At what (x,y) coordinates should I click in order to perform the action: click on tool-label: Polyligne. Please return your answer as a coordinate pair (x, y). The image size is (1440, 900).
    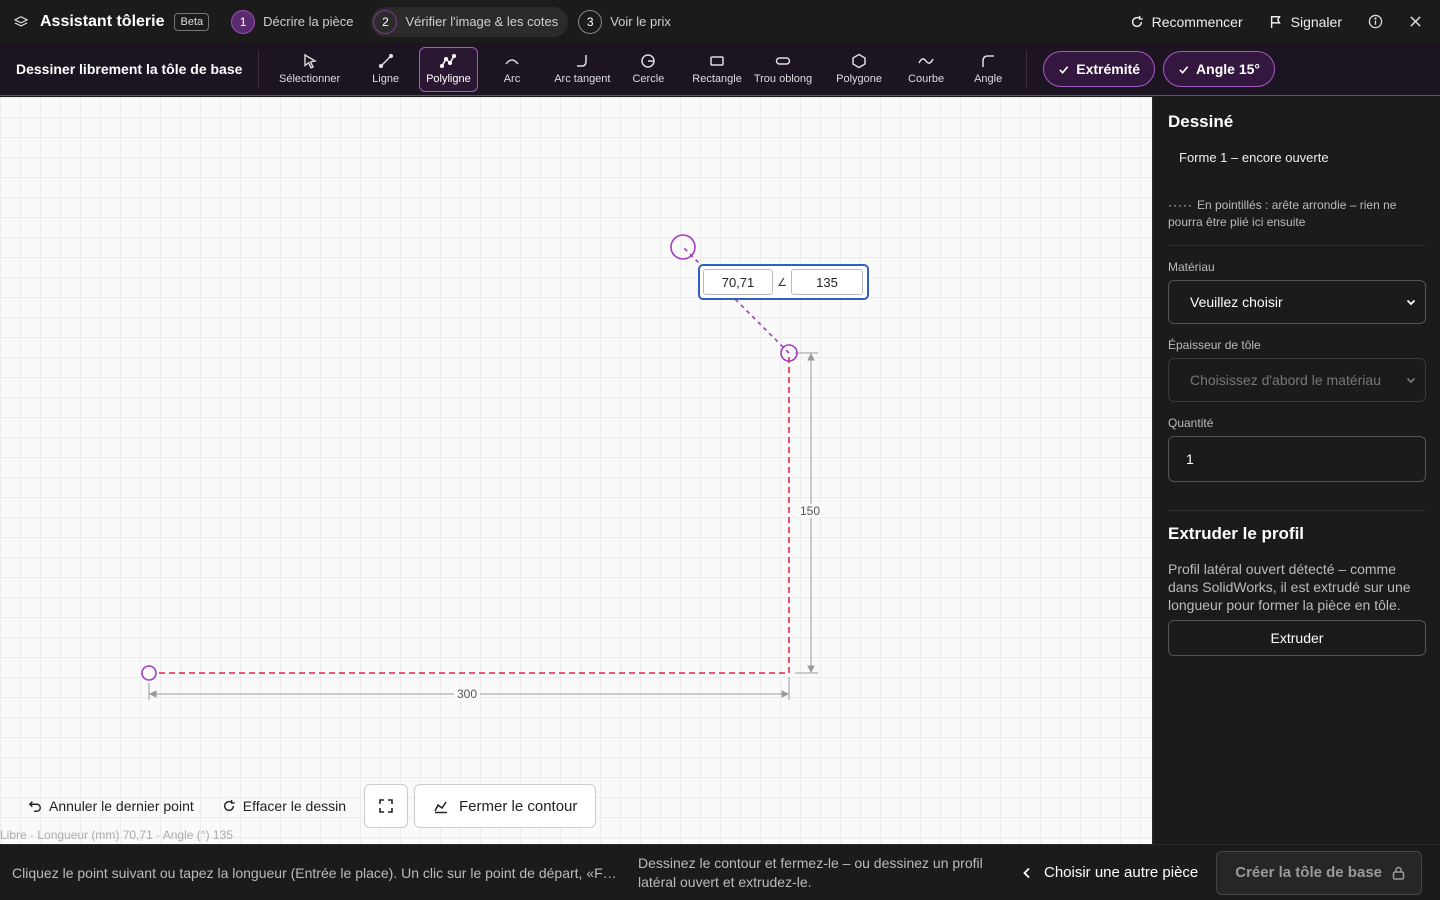
    Looking at the image, I should click on (448, 79).